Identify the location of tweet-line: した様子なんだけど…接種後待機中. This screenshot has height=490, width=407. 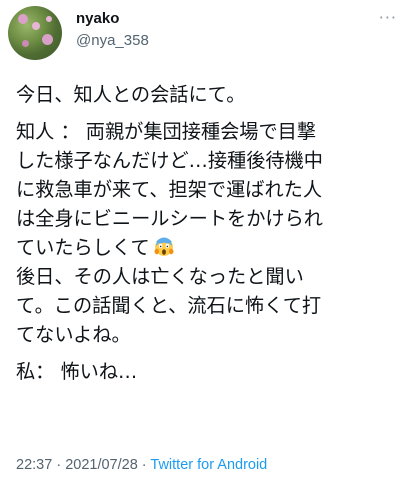
(169, 160).